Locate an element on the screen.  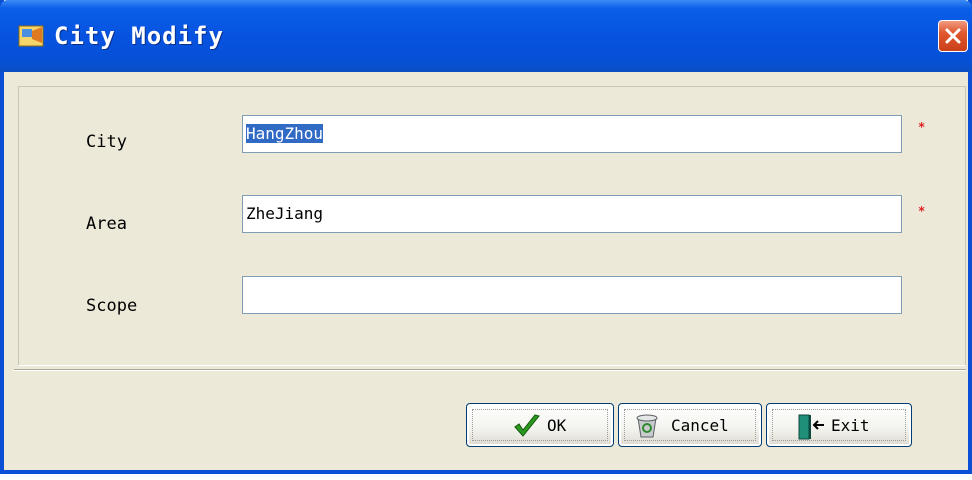
area-required-mark: * is located at coordinates (922, 211).